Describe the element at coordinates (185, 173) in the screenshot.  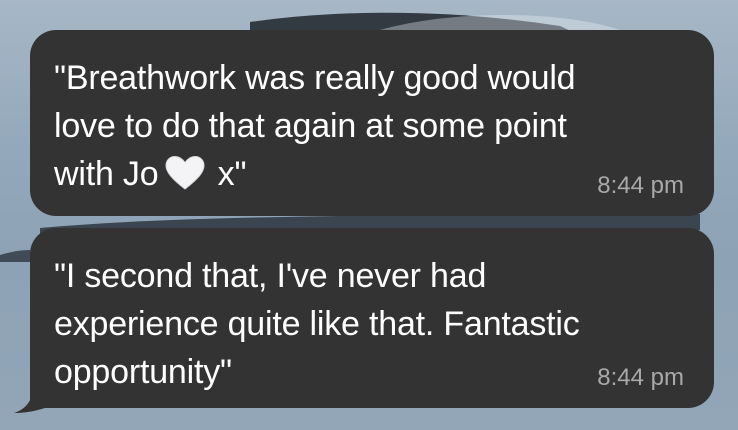
I see `white-heart-icon` at that location.